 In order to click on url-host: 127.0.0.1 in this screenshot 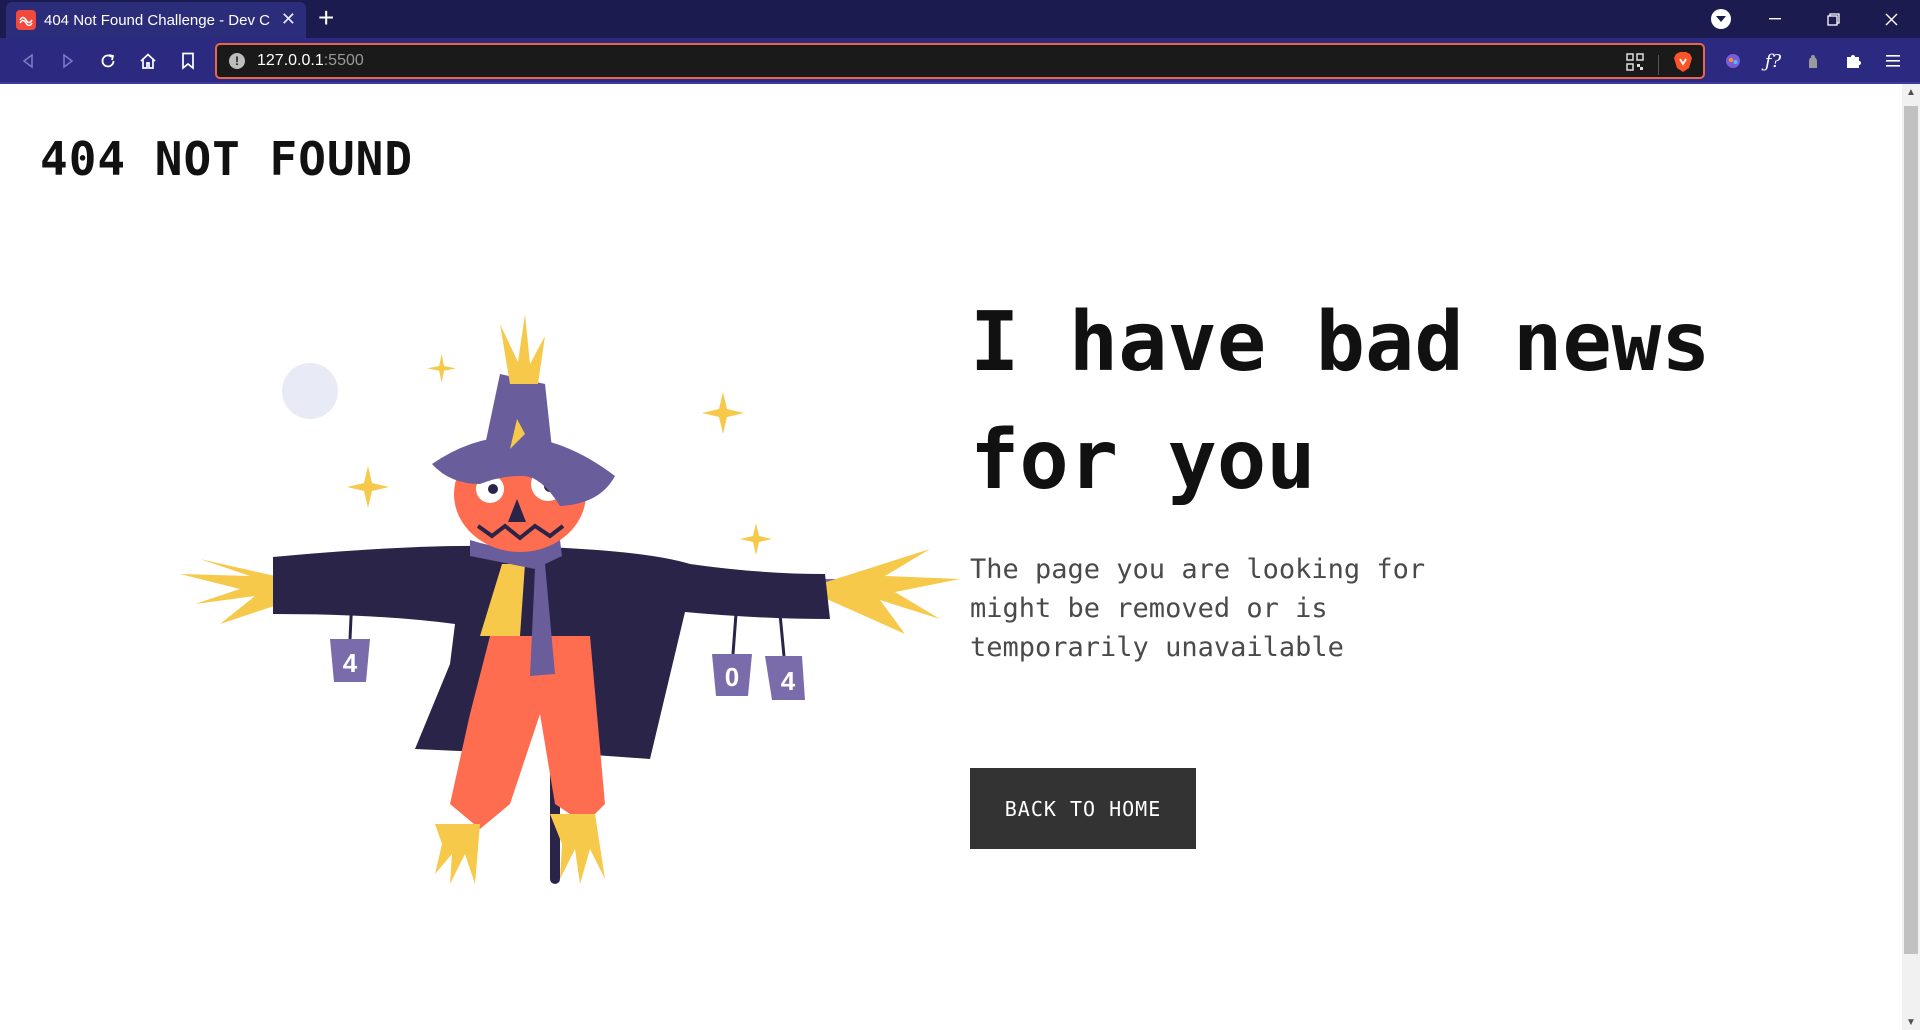, I will do `click(290, 60)`.